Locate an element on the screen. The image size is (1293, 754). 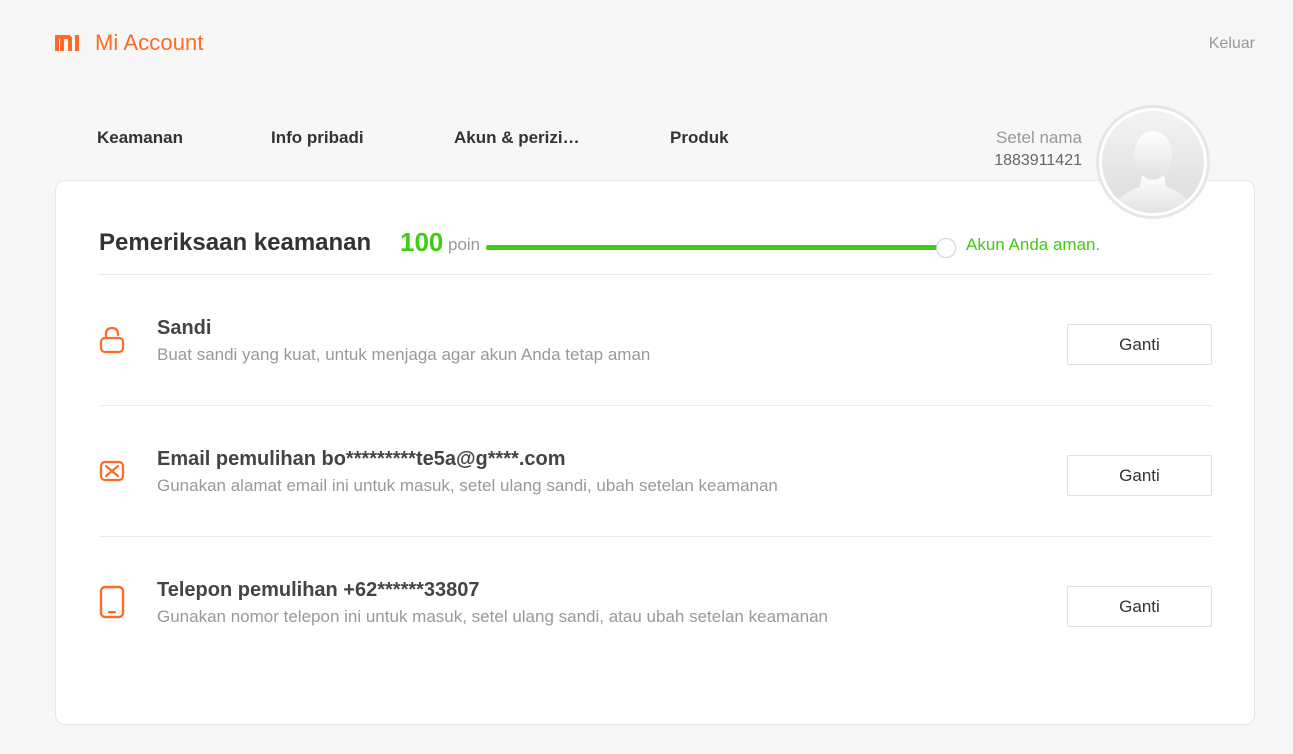
avatar is located at coordinates (1153, 162).